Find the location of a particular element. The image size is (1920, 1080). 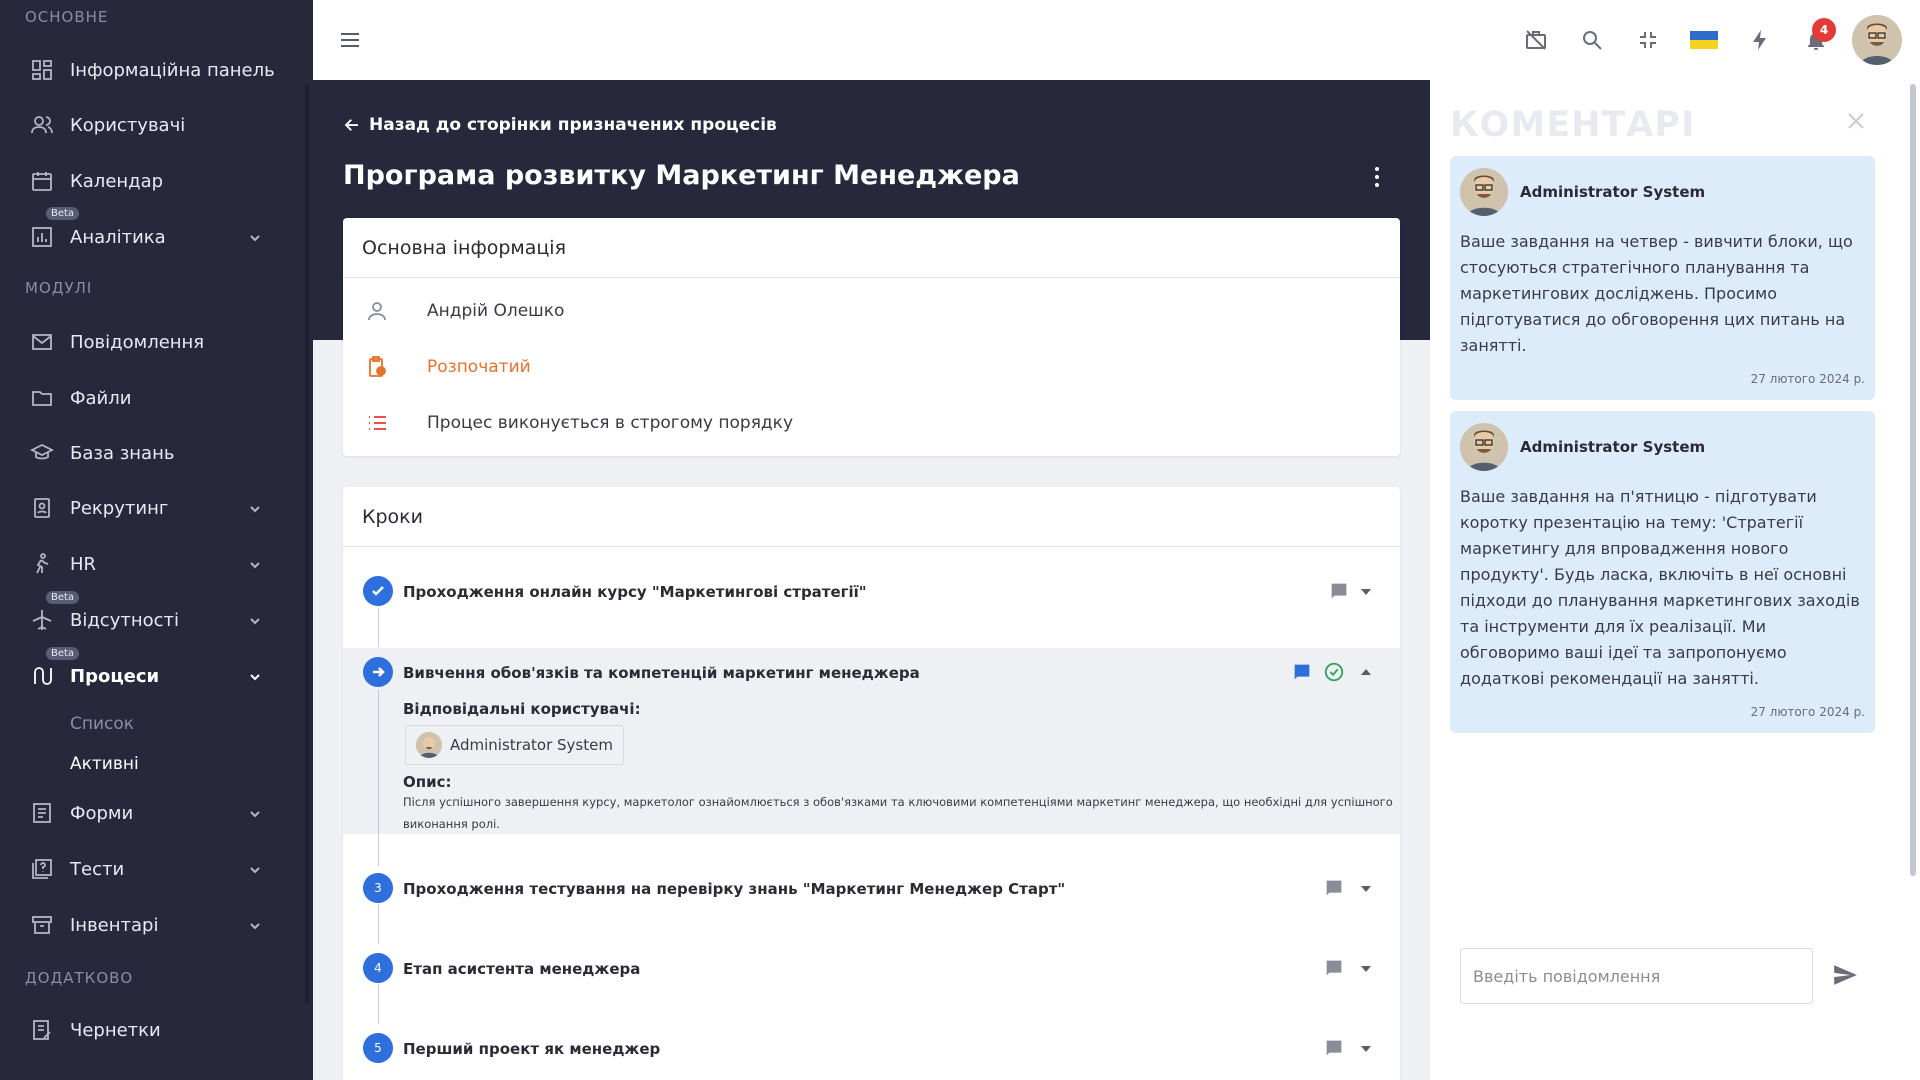

notification-badge: 4 is located at coordinates (1824, 30).